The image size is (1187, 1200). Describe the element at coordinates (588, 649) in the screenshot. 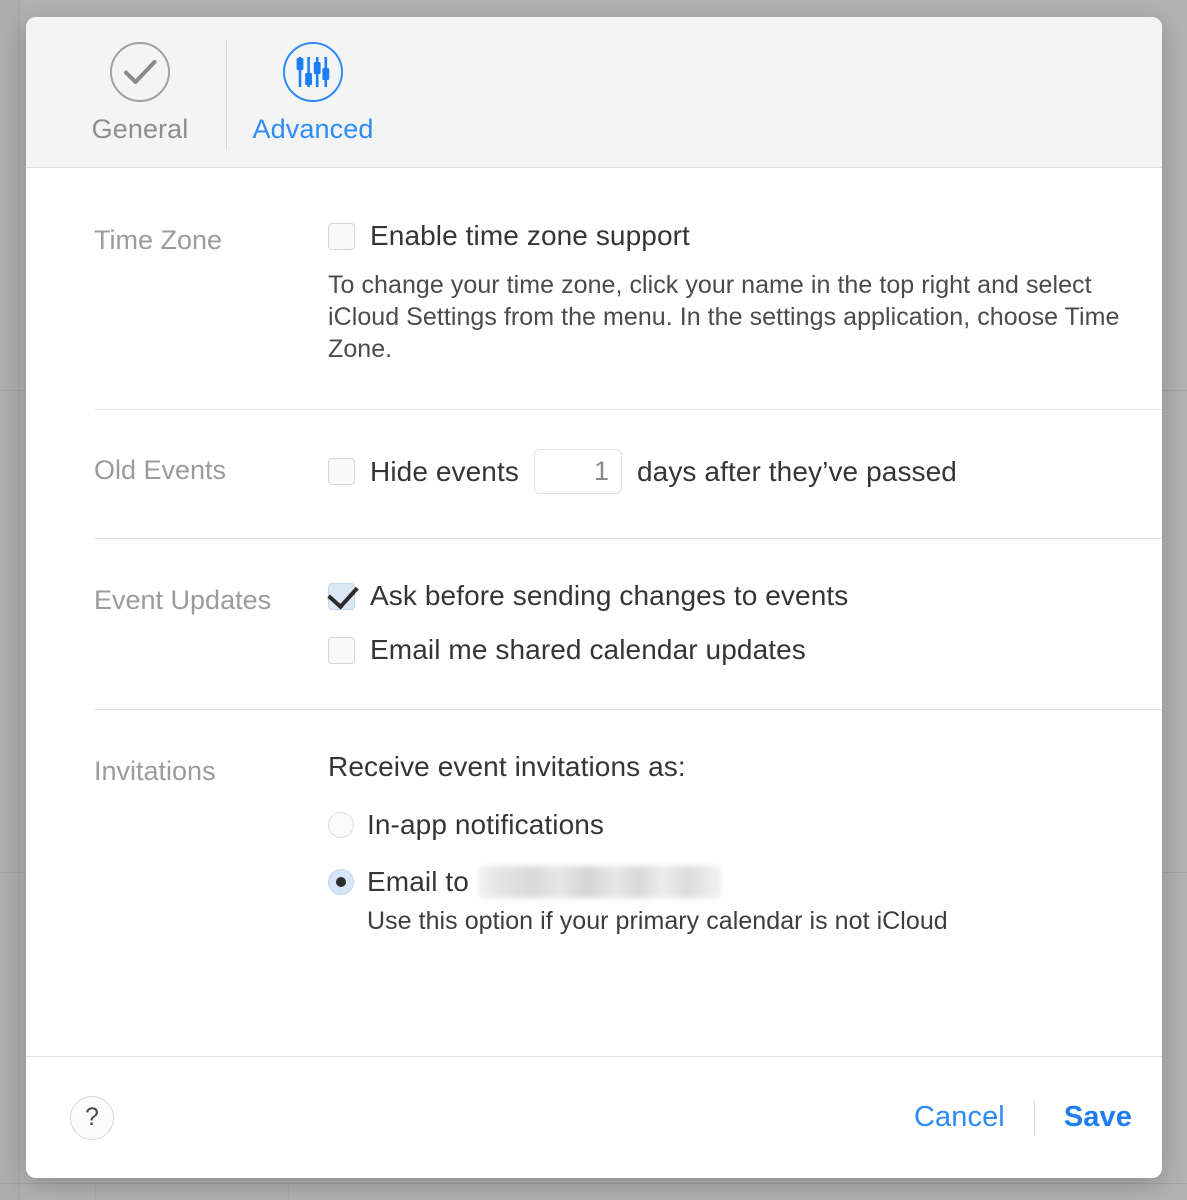

I see `email-shared-calendar-updates-label: Email me shared calendar updates` at that location.